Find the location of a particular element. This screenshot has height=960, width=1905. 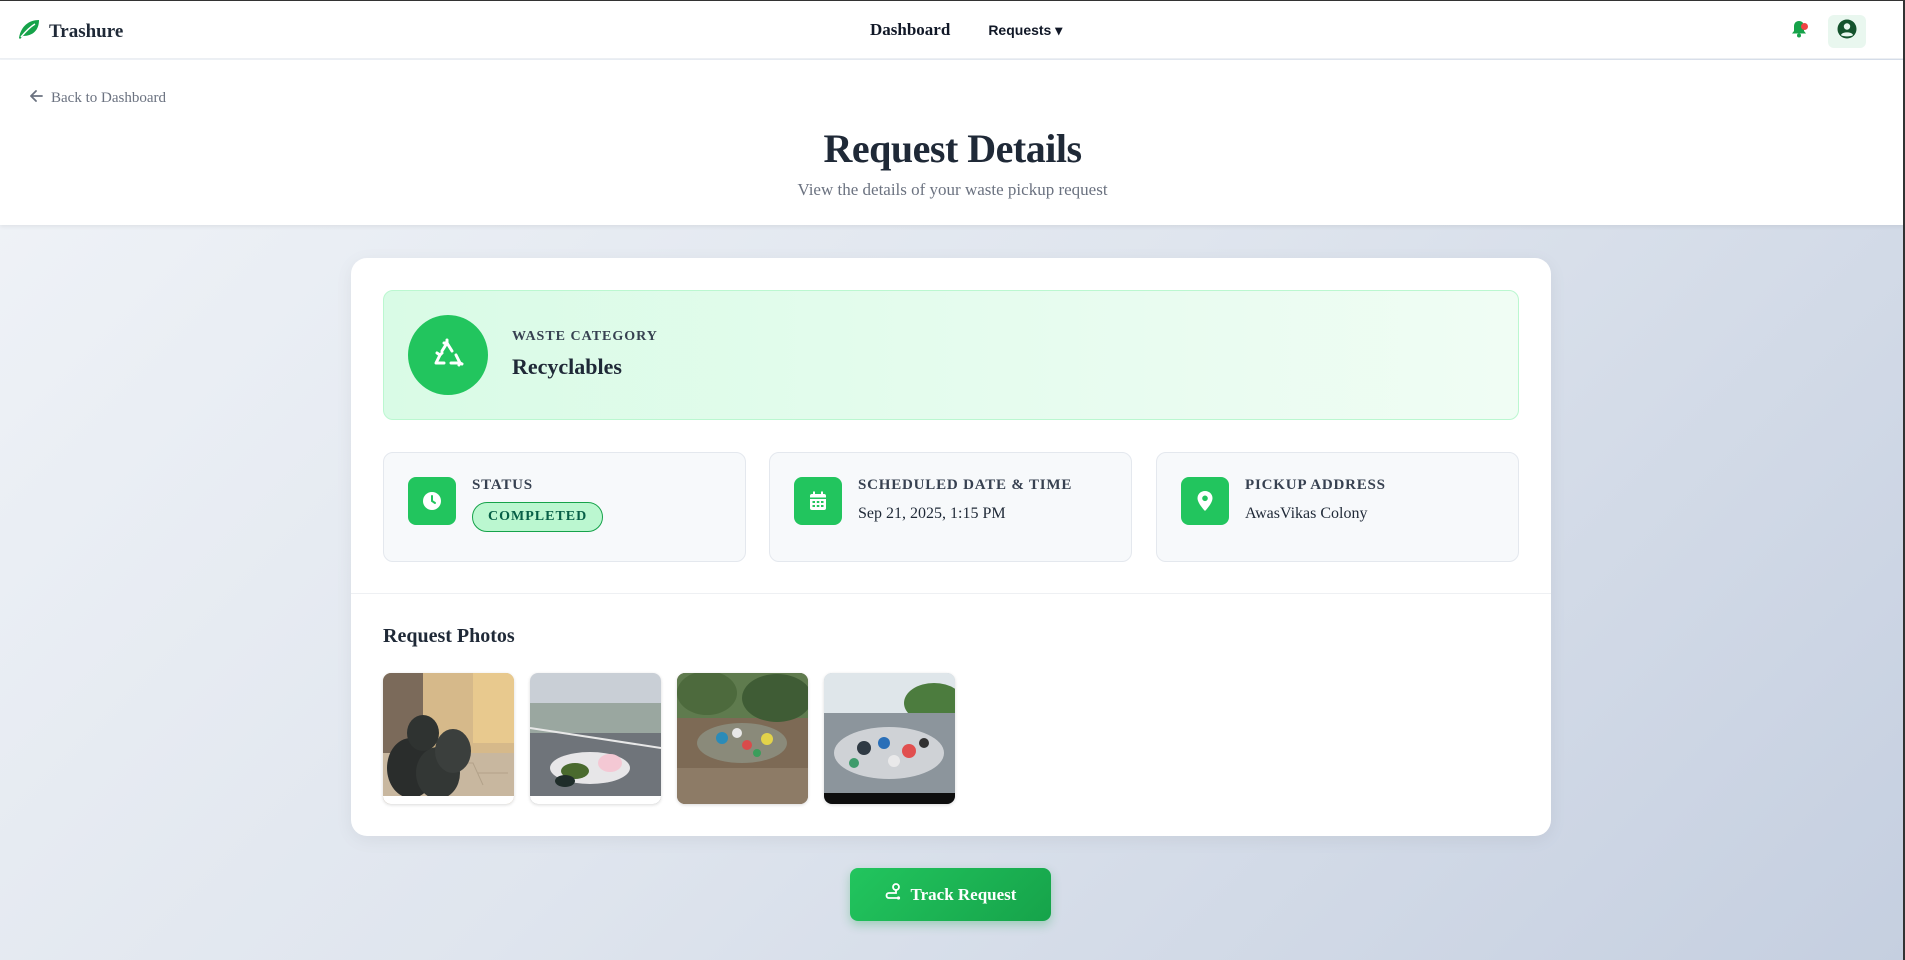

status-panel: STATUS COMPLETED is located at coordinates (564, 507).